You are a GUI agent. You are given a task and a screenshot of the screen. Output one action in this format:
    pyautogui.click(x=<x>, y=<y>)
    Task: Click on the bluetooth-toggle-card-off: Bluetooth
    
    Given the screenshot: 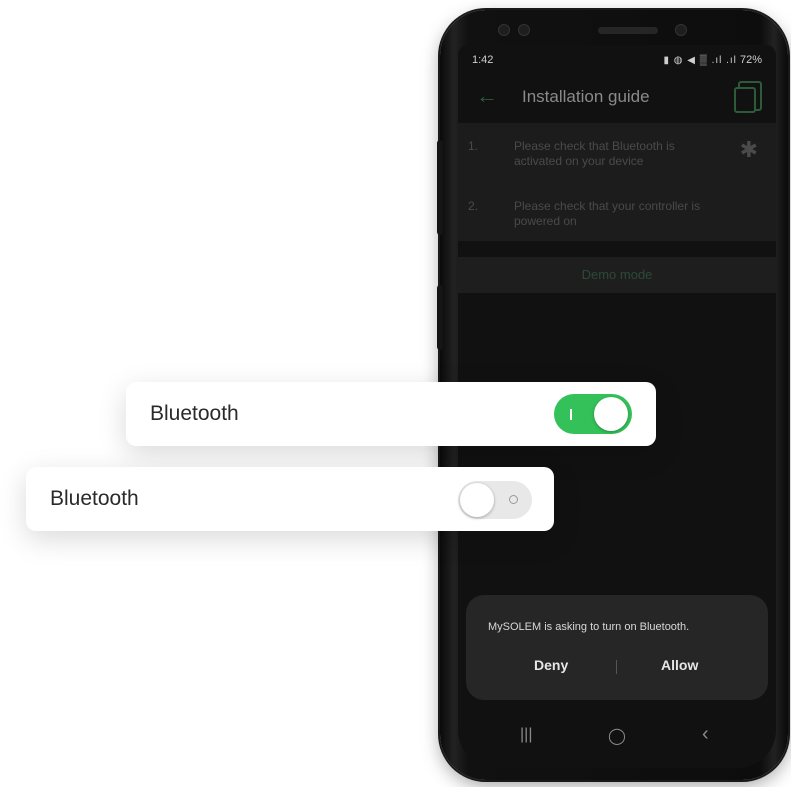 What is the action you would take?
    pyautogui.click(x=290, y=499)
    